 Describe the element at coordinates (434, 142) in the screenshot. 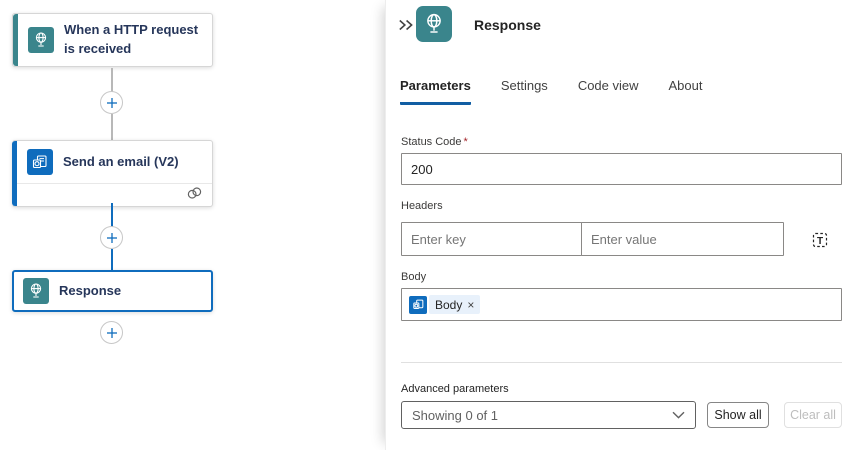

I see `status-code-label: Status Code *` at that location.